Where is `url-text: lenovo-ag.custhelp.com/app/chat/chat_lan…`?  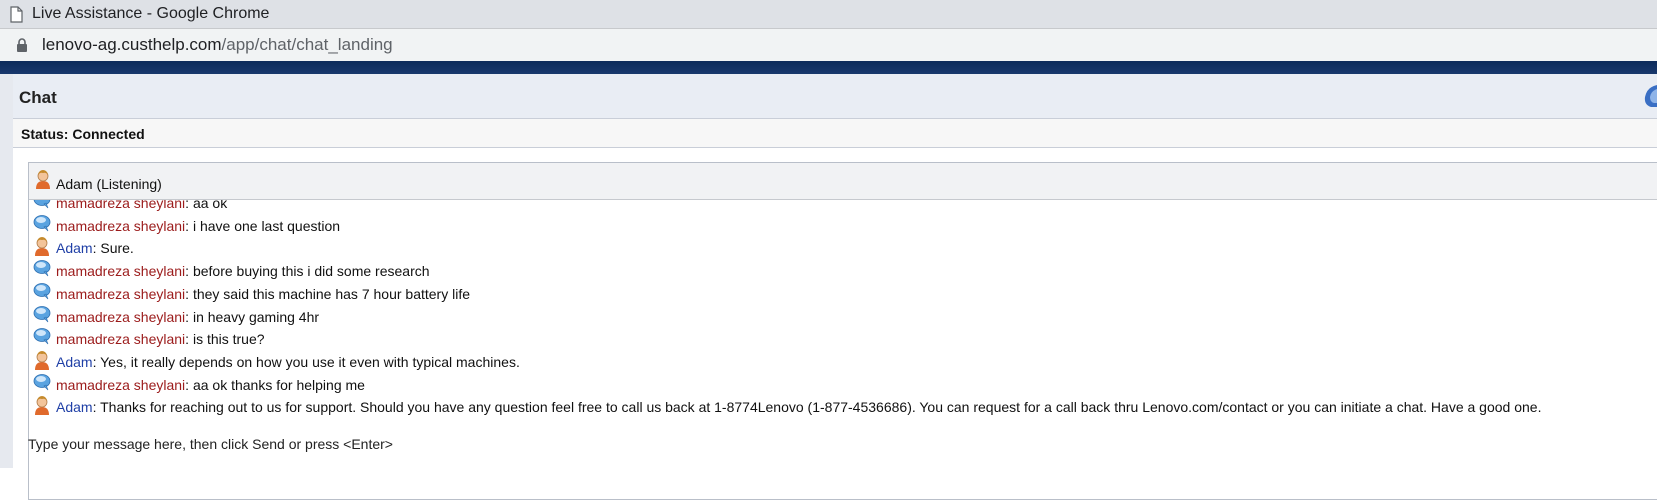 url-text: lenovo-ag.custhelp.com/app/chat/chat_lan… is located at coordinates (217, 45).